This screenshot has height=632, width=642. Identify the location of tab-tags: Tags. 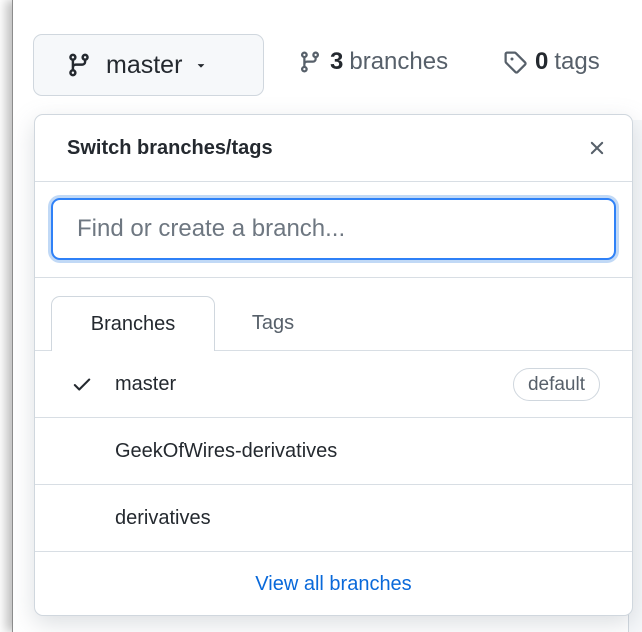
(273, 323).